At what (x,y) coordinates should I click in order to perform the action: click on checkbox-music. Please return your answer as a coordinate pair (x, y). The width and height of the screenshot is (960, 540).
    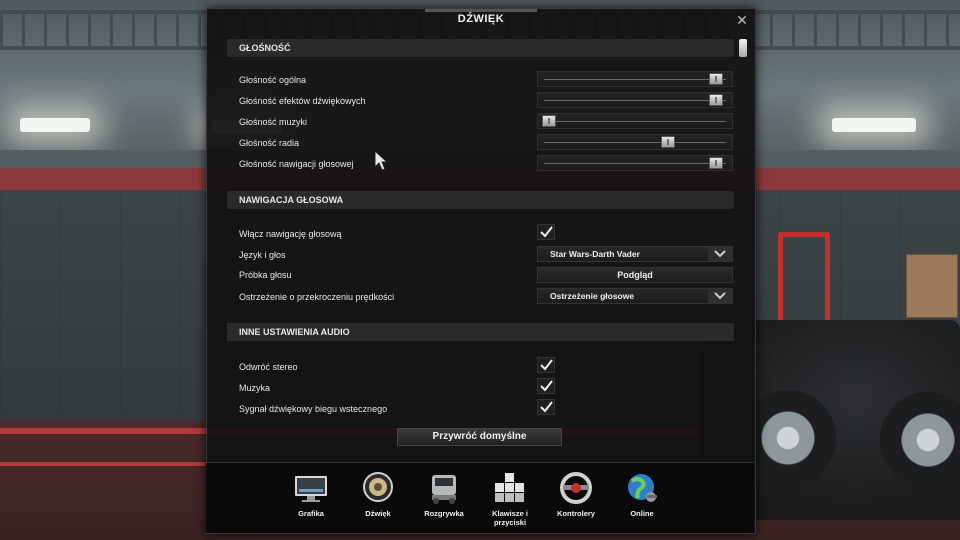
    Looking at the image, I should click on (546, 386).